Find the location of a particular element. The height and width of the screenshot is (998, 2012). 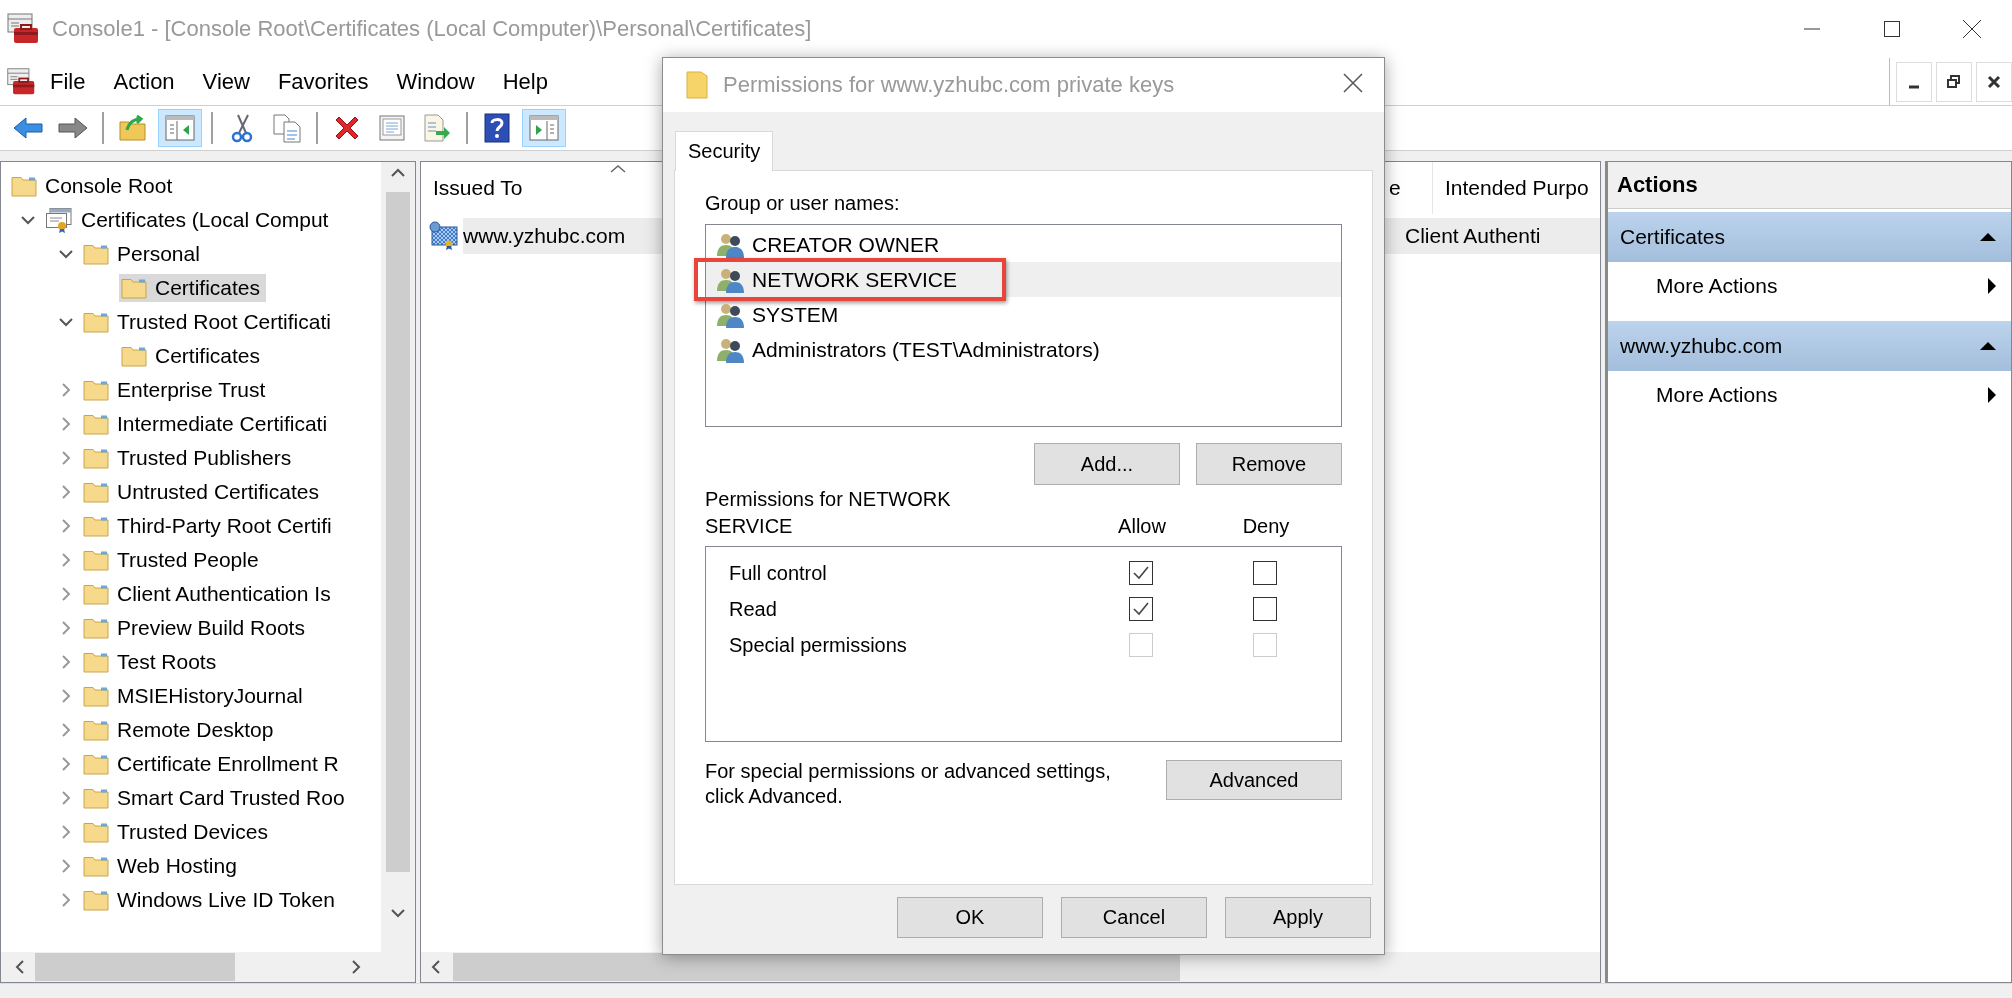

vertical-scrollbar is located at coordinates (398, 557).